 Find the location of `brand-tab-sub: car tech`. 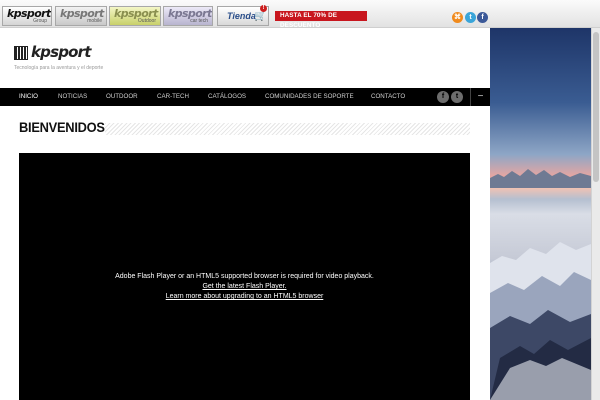

brand-tab-sub: car tech is located at coordinates (199, 21).